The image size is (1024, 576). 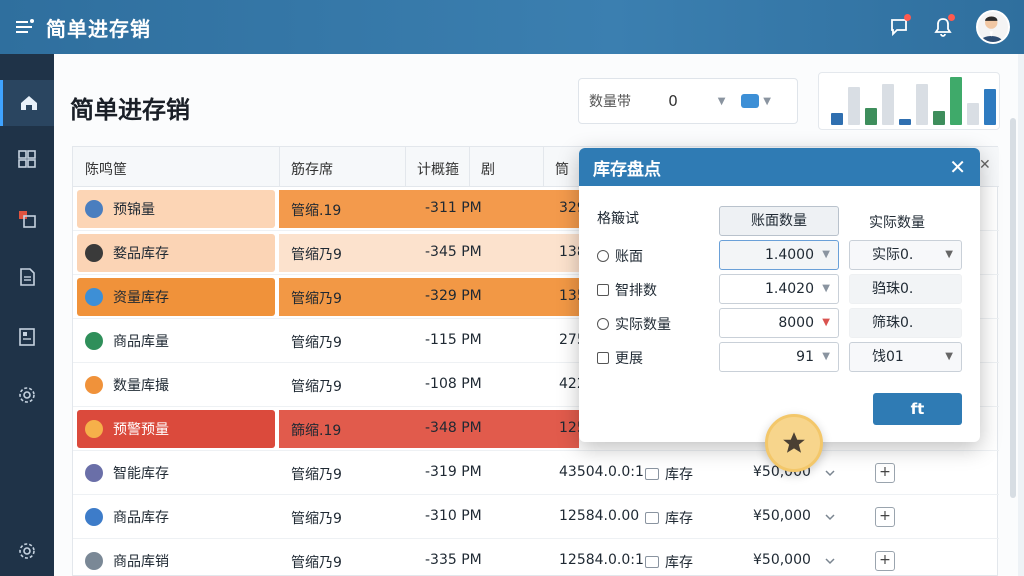 I want to click on column-header: 计概箍, so click(x=438, y=169).